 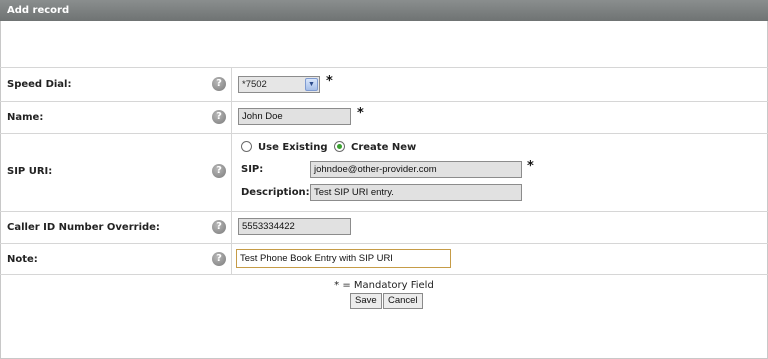 What do you see at coordinates (416, 192) in the screenshot?
I see `description-input: Test SIP URI entry.` at bounding box center [416, 192].